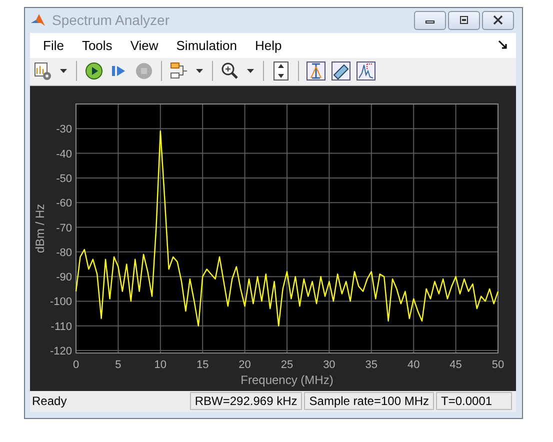  What do you see at coordinates (40, 229) in the screenshot?
I see `y-axis-label: dBm / Hz` at bounding box center [40, 229].